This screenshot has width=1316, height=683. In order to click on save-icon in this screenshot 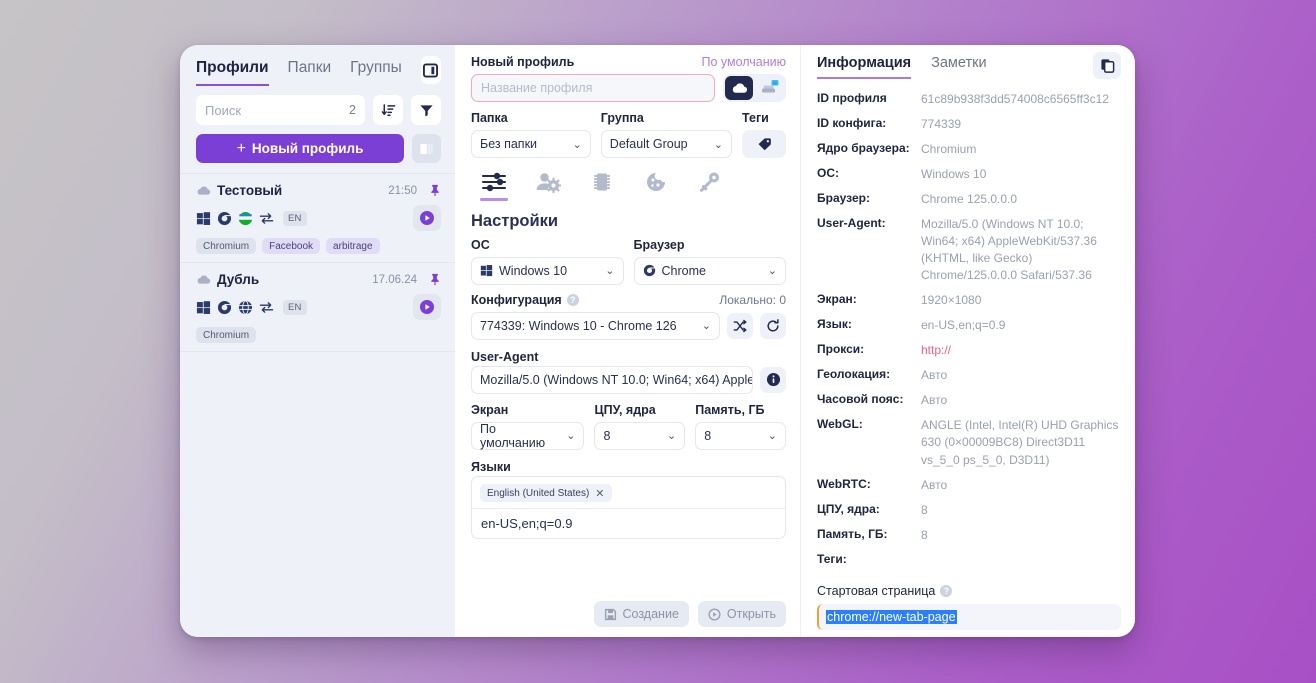, I will do `click(610, 614)`.